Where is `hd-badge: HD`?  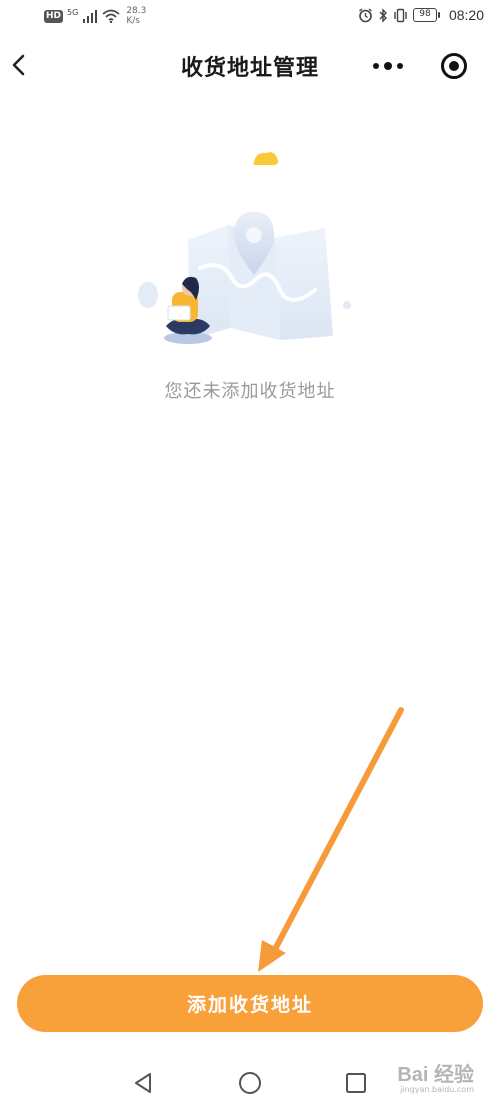
hd-badge: HD is located at coordinates (54, 16).